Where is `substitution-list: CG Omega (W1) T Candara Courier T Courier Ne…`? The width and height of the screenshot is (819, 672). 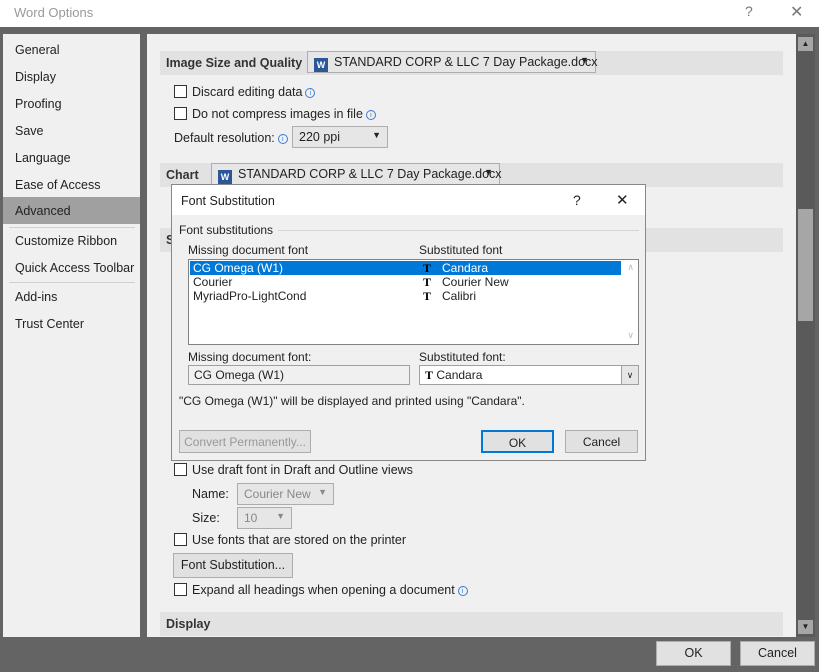
substitution-list: CG Omega (W1) T Candara Courier T Courier Ne… is located at coordinates (413, 302).